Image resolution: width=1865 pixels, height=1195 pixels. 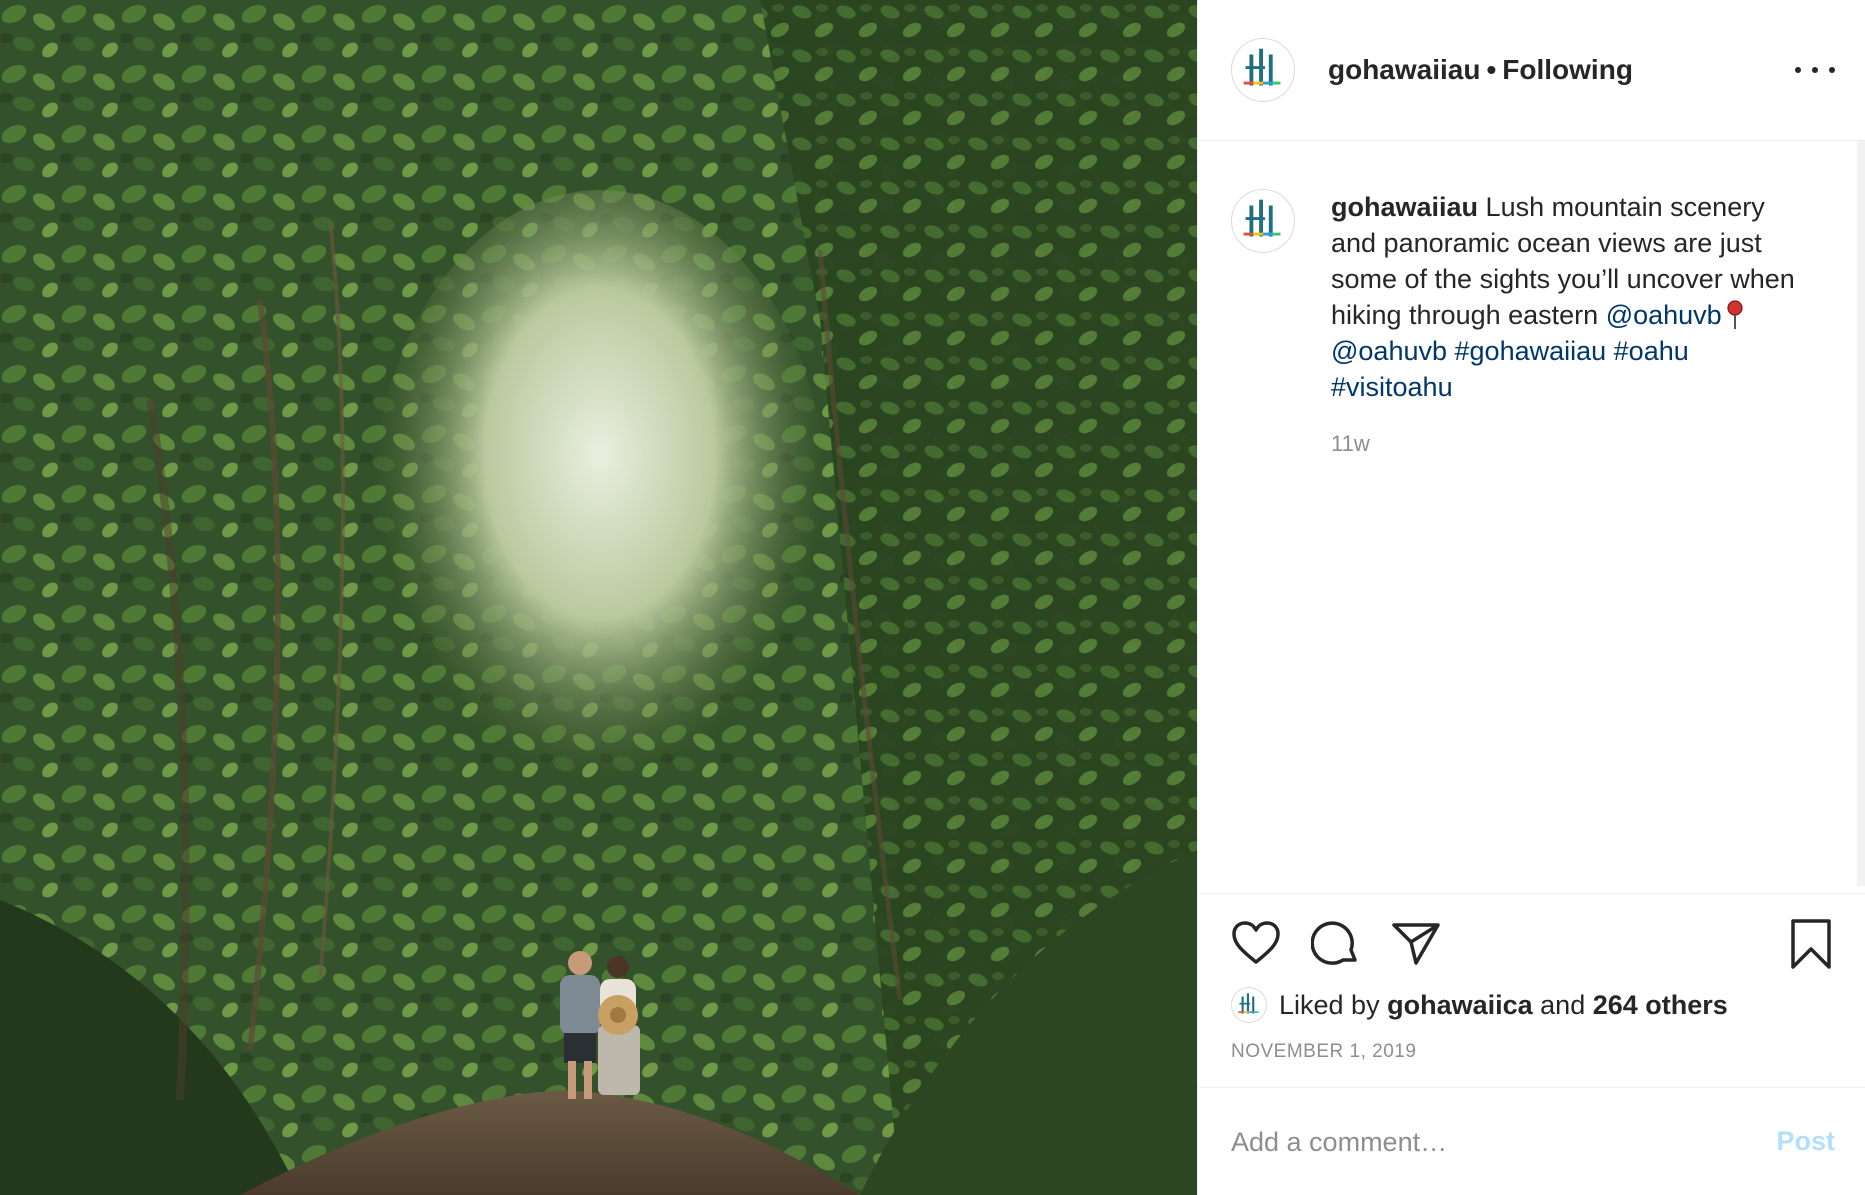 I want to click on avatar, so click(x=1263, y=70).